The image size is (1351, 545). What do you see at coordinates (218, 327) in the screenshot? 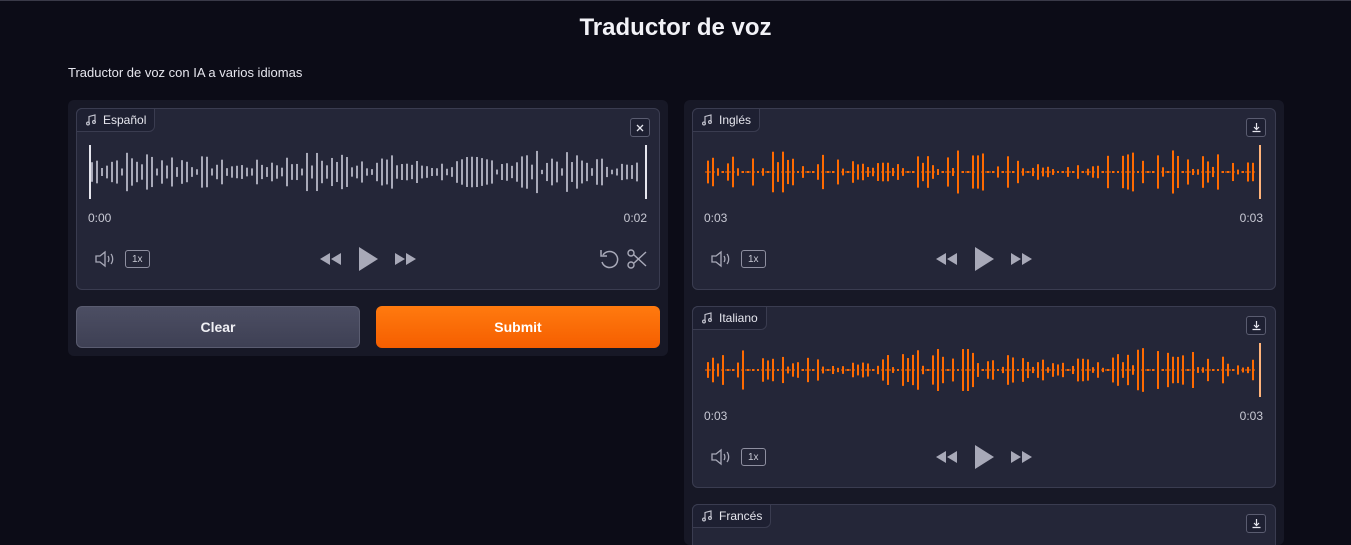
I see `clear-button: Clear` at bounding box center [218, 327].